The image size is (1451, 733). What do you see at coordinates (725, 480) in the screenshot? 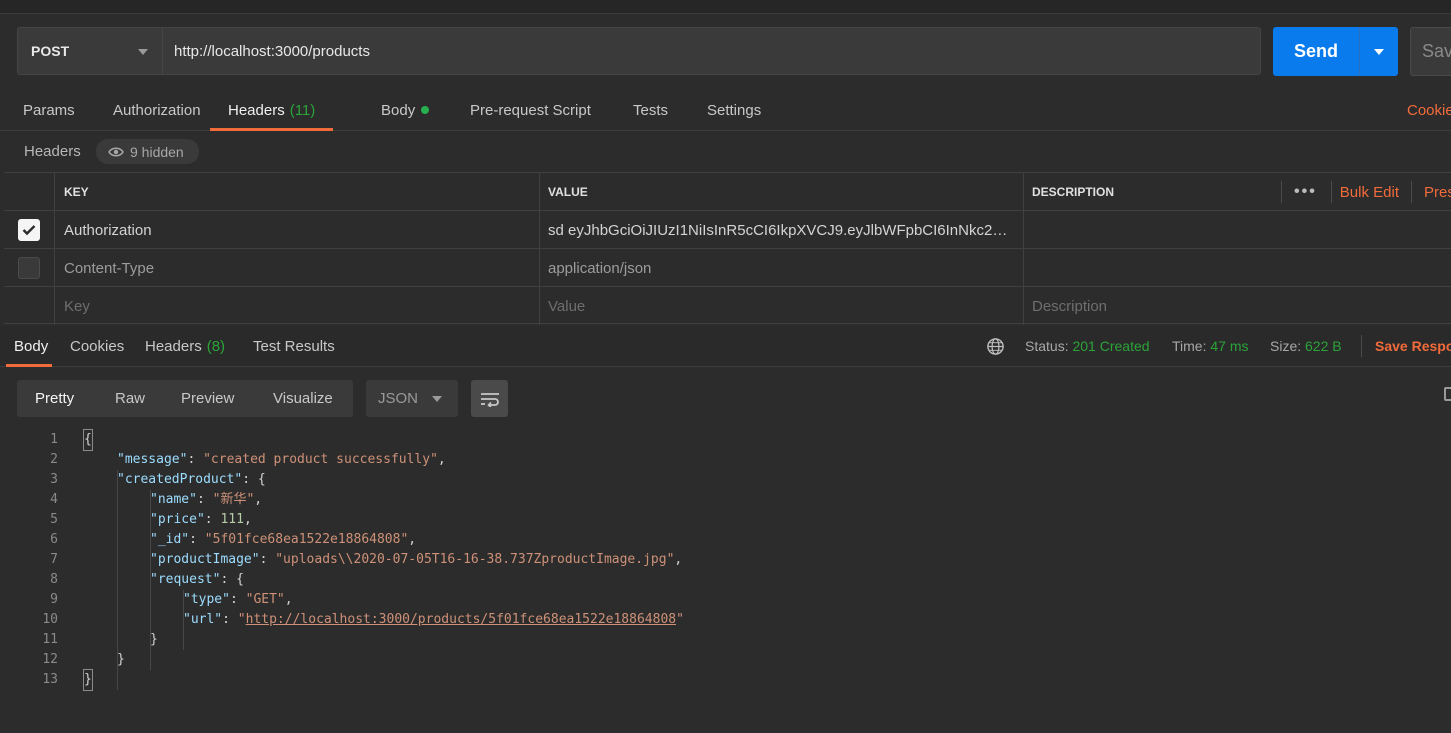
I see `code-line: 3 "createdProduct": {` at bounding box center [725, 480].